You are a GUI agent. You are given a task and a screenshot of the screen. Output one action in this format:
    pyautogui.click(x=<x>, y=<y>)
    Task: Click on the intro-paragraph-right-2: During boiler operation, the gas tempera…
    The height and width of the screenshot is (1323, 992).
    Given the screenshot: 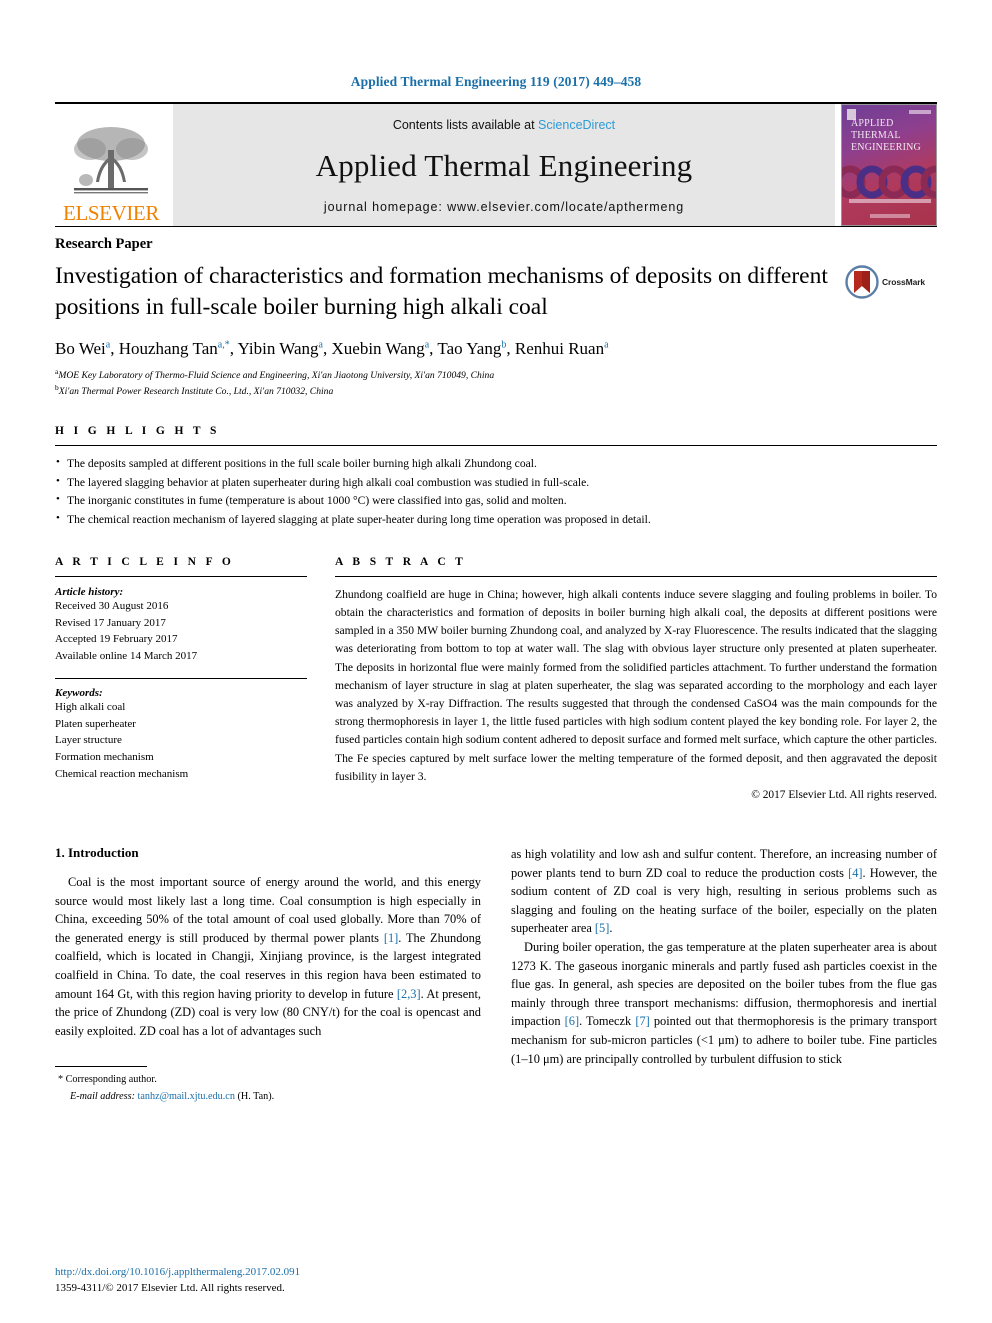 What is the action you would take?
    pyautogui.click(x=724, y=1003)
    